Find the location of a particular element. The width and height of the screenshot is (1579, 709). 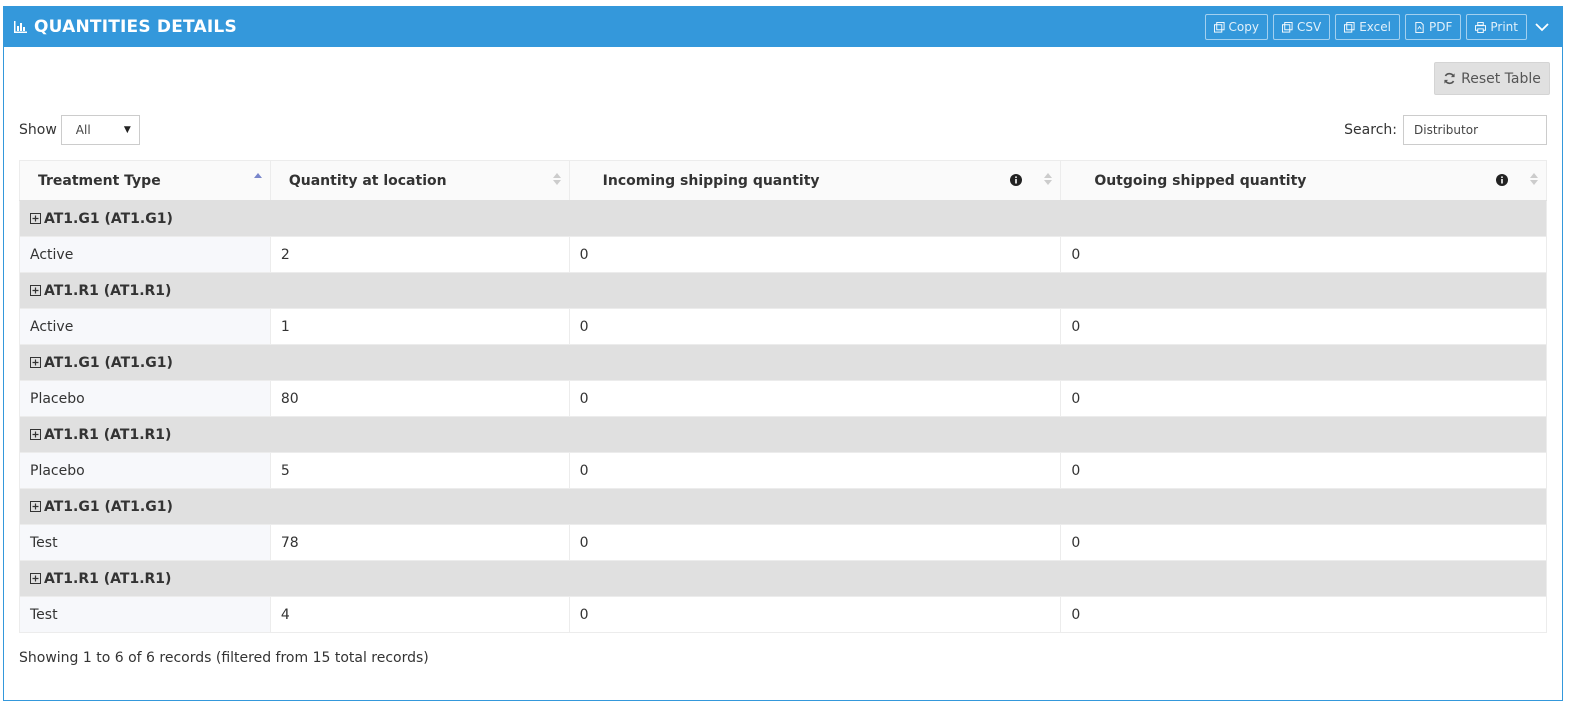

column-header-label: Quantity at location is located at coordinates (367, 180).